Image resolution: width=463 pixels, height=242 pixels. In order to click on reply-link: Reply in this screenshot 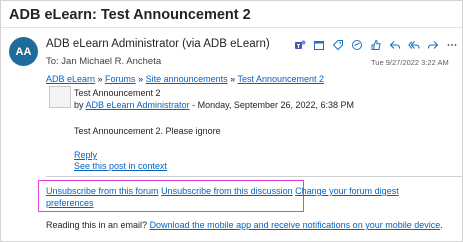, I will do `click(85, 155)`.